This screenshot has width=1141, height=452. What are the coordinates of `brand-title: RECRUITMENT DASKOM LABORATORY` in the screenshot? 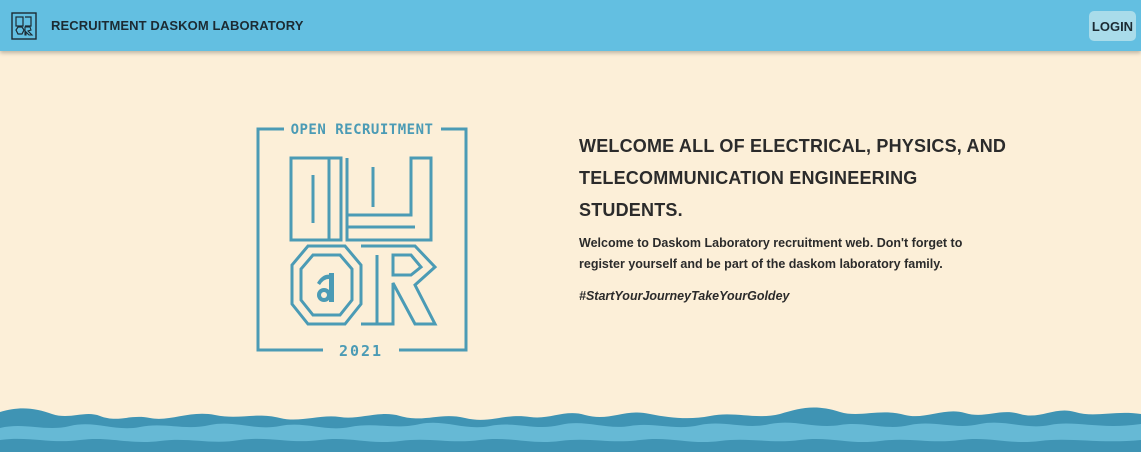 It's located at (177, 25).